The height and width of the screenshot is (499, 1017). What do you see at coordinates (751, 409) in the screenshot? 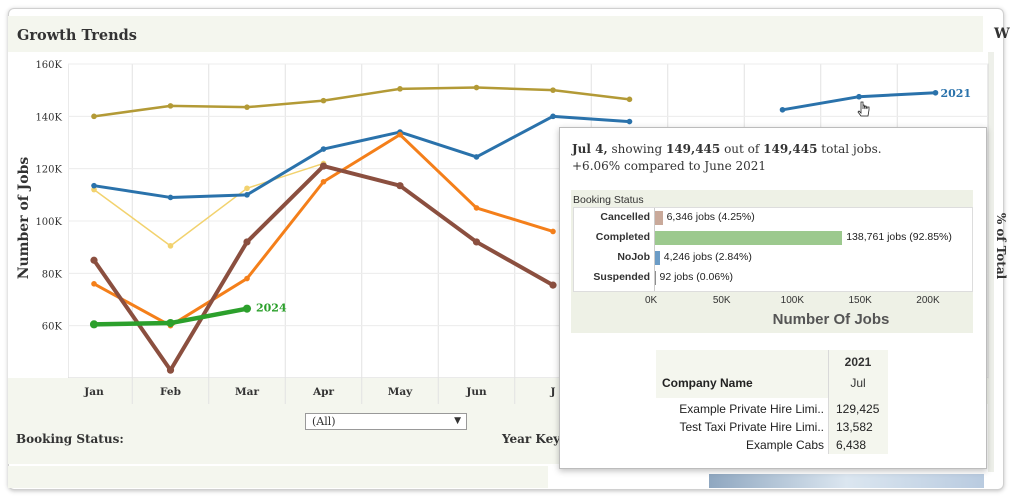
I see `company-name-cell: Example Private Hire Limi..` at bounding box center [751, 409].